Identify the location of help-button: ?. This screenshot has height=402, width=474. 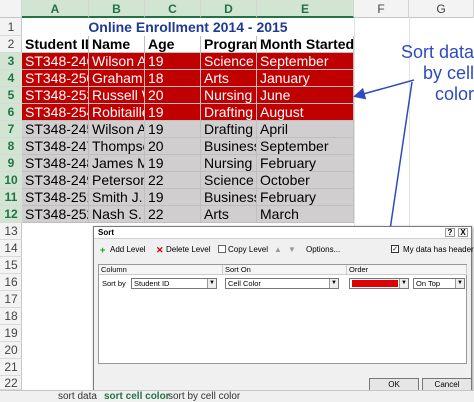
(450, 232).